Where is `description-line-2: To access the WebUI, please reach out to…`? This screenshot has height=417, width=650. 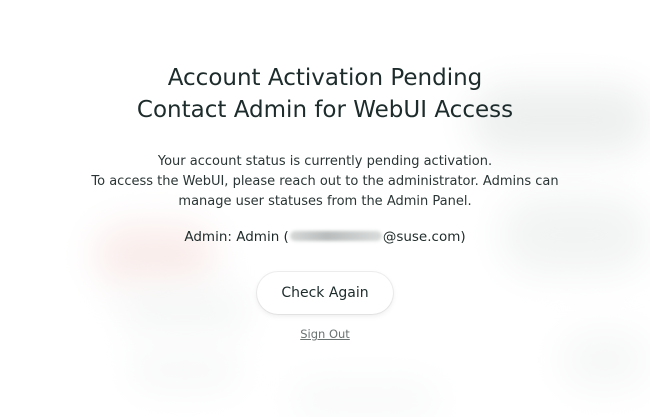 description-line-2: To access the WebUI, please reach out to… is located at coordinates (325, 181).